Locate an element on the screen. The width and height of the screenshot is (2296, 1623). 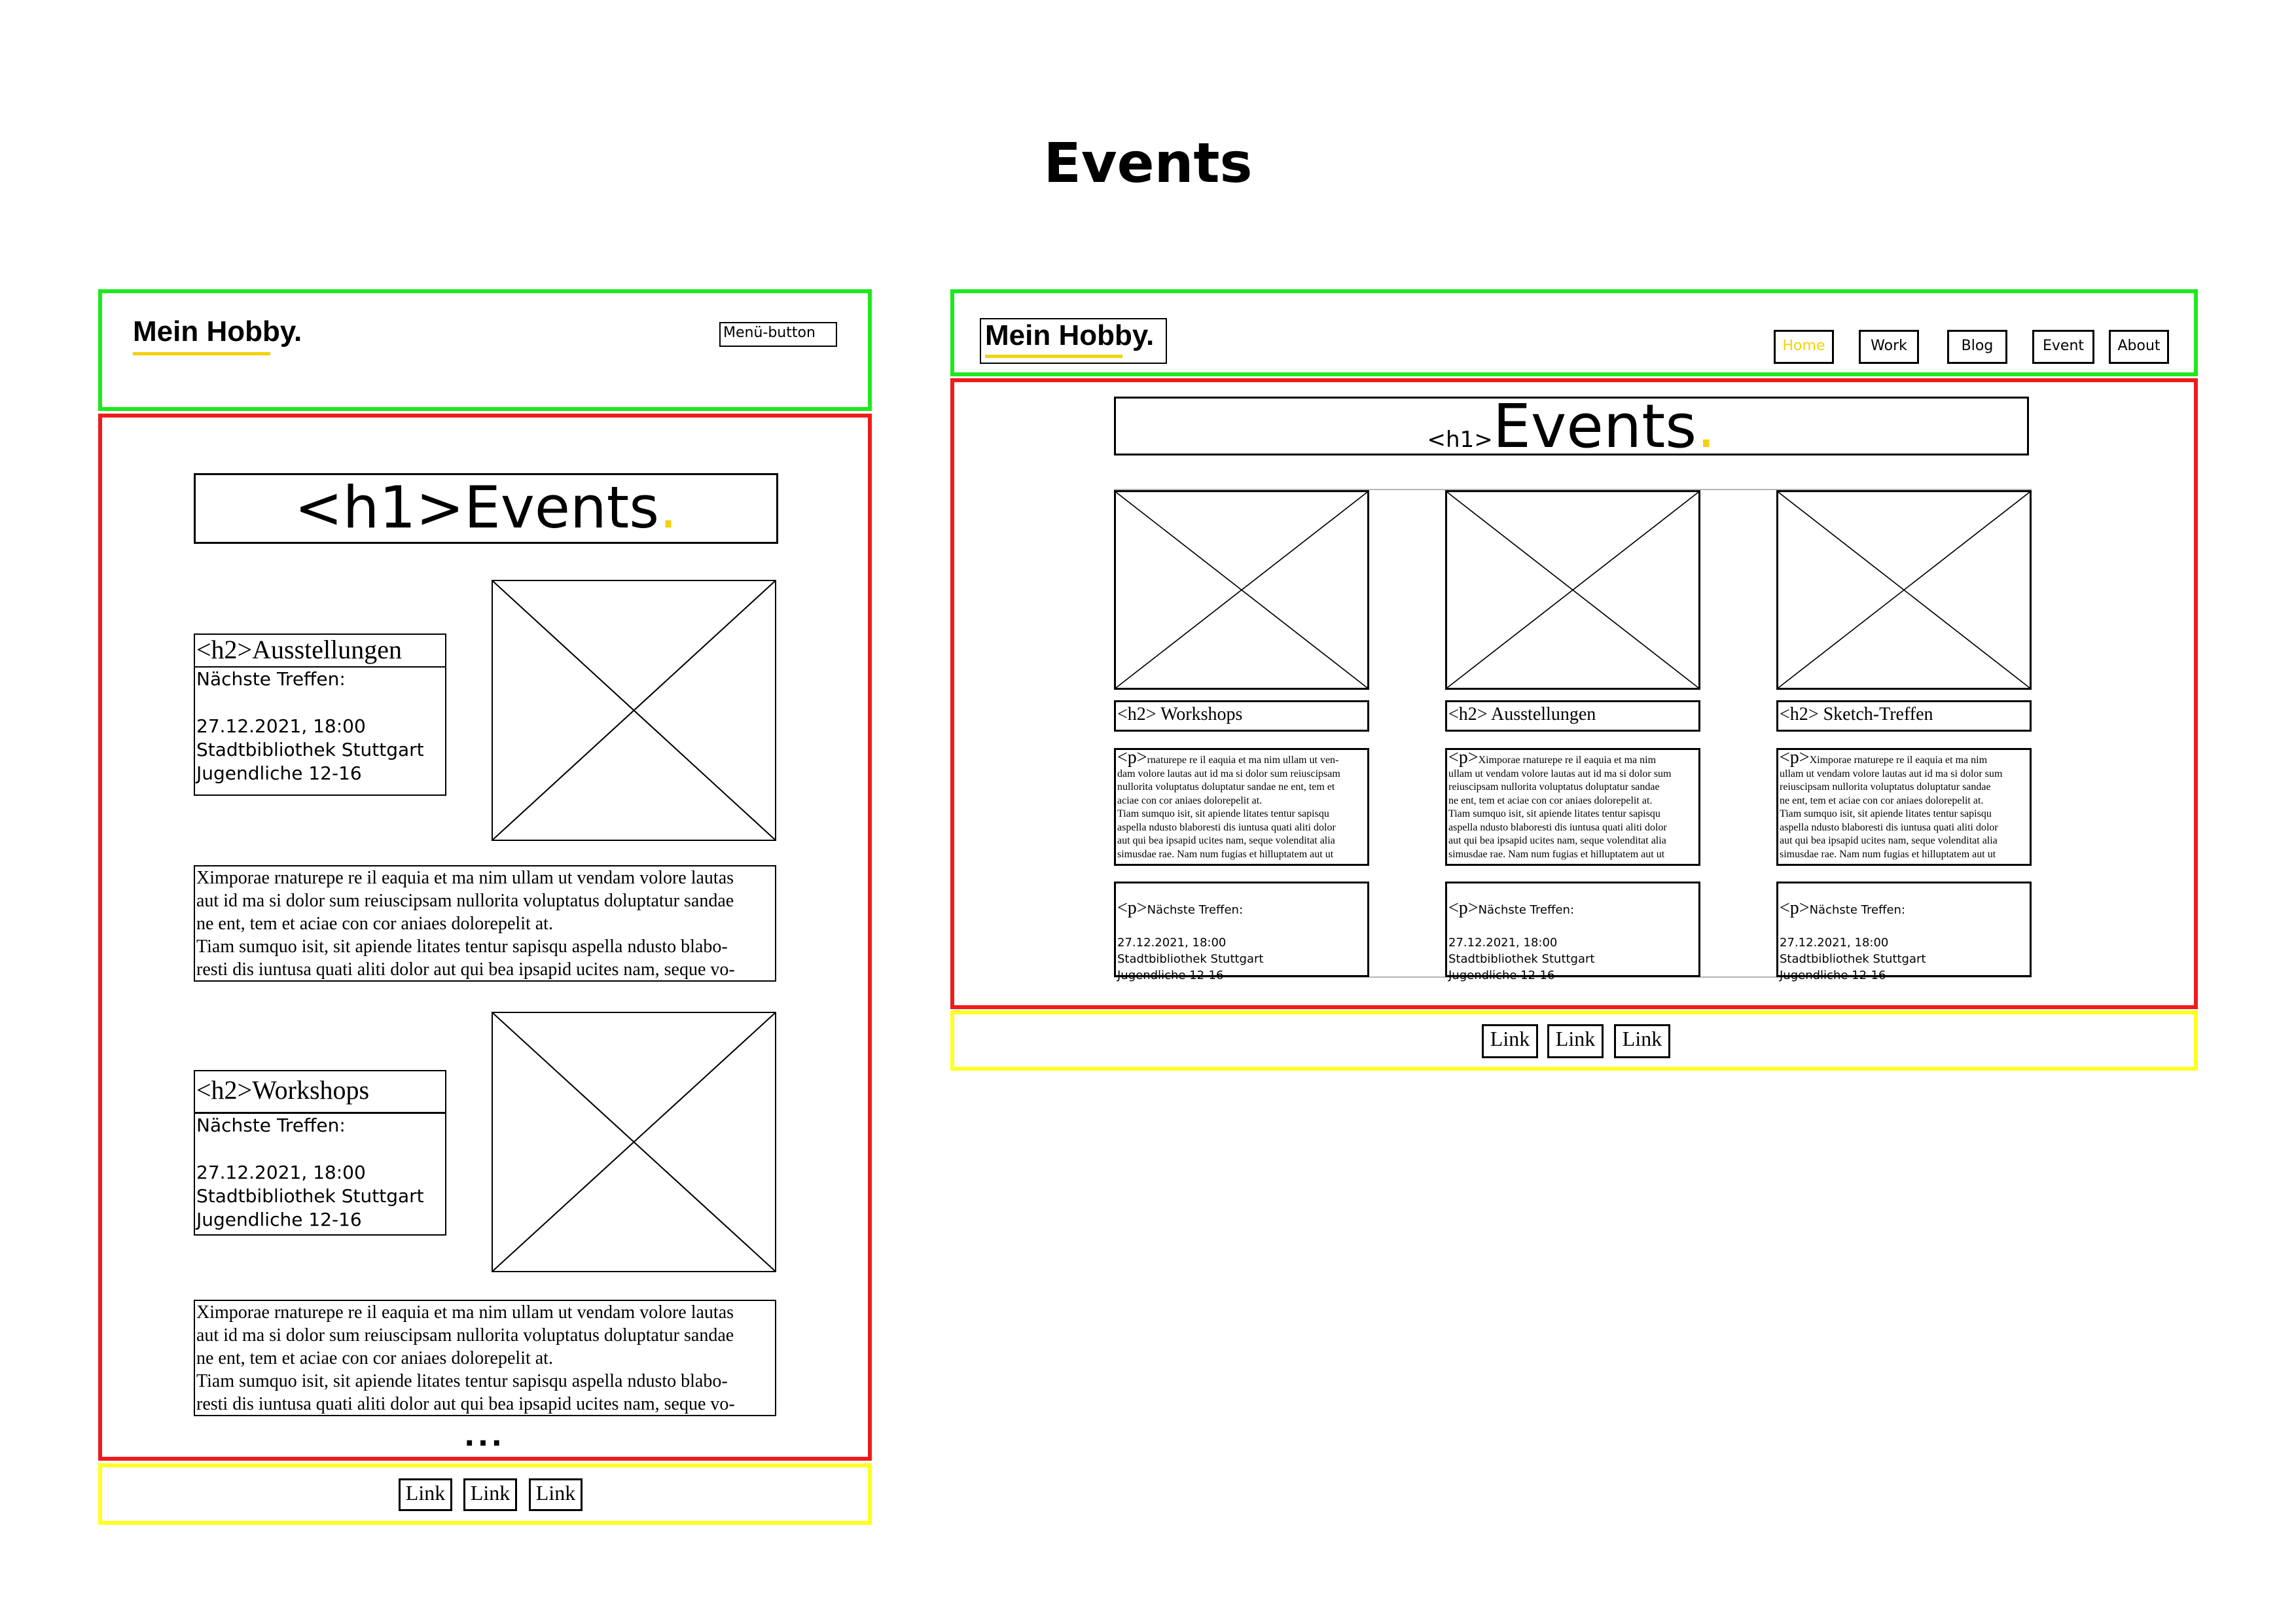
mobile-h1-box: <h1>Events. is located at coordinates (486, 508).